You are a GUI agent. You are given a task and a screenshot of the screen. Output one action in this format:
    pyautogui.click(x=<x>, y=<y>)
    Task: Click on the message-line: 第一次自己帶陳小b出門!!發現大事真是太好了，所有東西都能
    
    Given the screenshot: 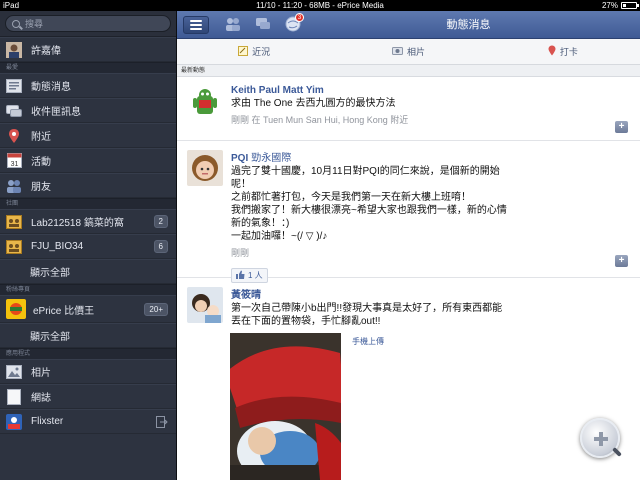 What is the action you would take?
    pyautogui.click(x=367, y=308)
    